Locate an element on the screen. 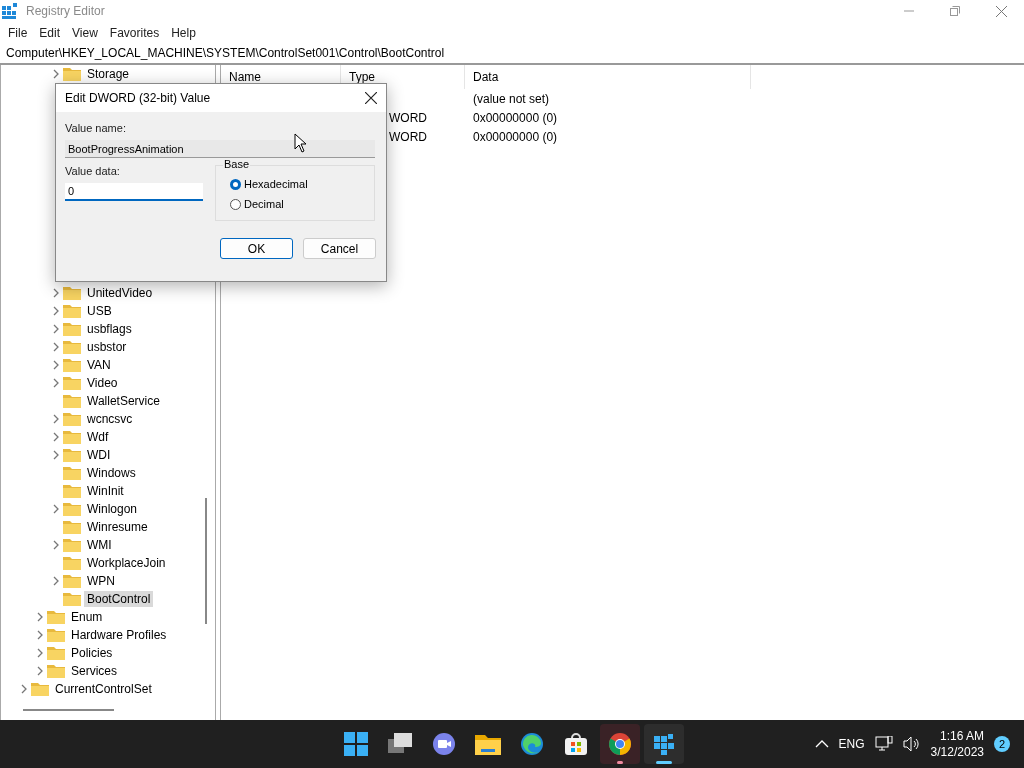 The width and height of the screenshot is (1024, 768). clock-date: 3/12/2023 is located at coordinates (957, 752).